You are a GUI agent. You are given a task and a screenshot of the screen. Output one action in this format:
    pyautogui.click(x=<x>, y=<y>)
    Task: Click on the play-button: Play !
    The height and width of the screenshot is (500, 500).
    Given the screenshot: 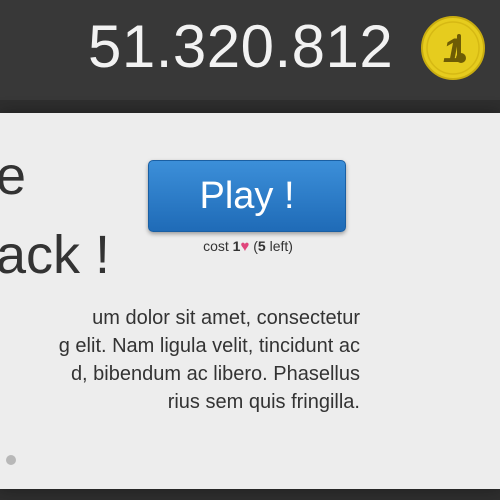 What is the action you would take?
    pyautogui.click(x=247, y=196)
    